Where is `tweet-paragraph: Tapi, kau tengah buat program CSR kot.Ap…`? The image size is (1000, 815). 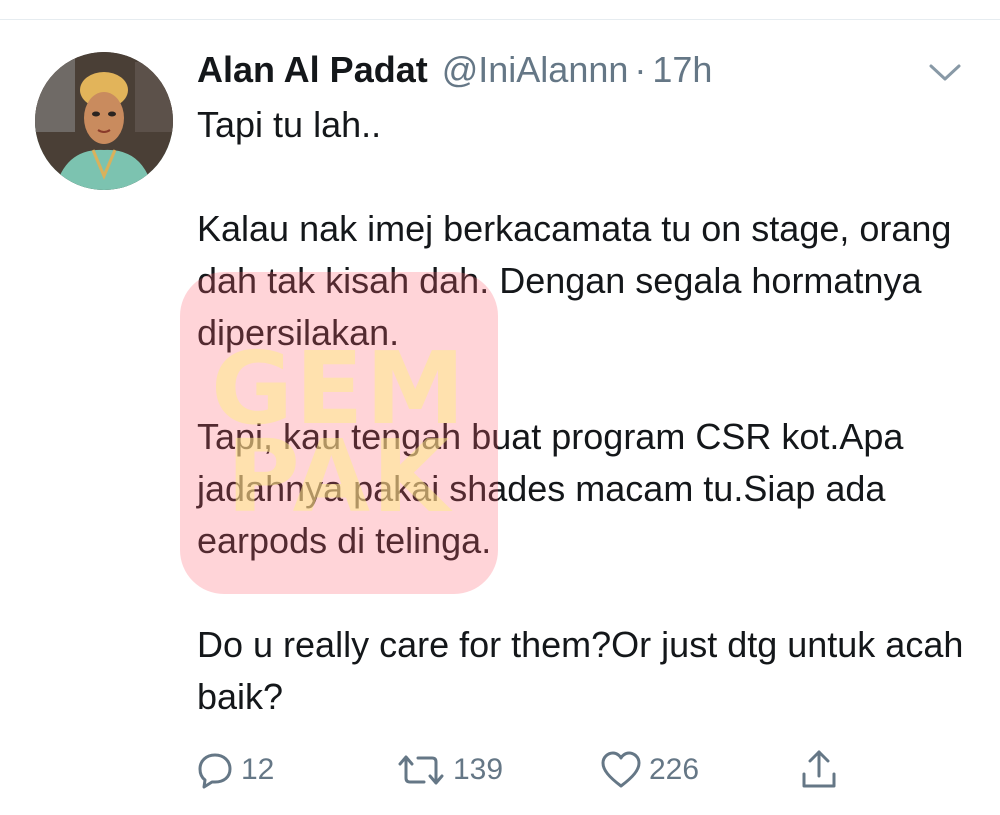 tweet-paragraph: Tapi, kau tengah buat program CSR kot.Ap… is located at coordinates (550, 488).